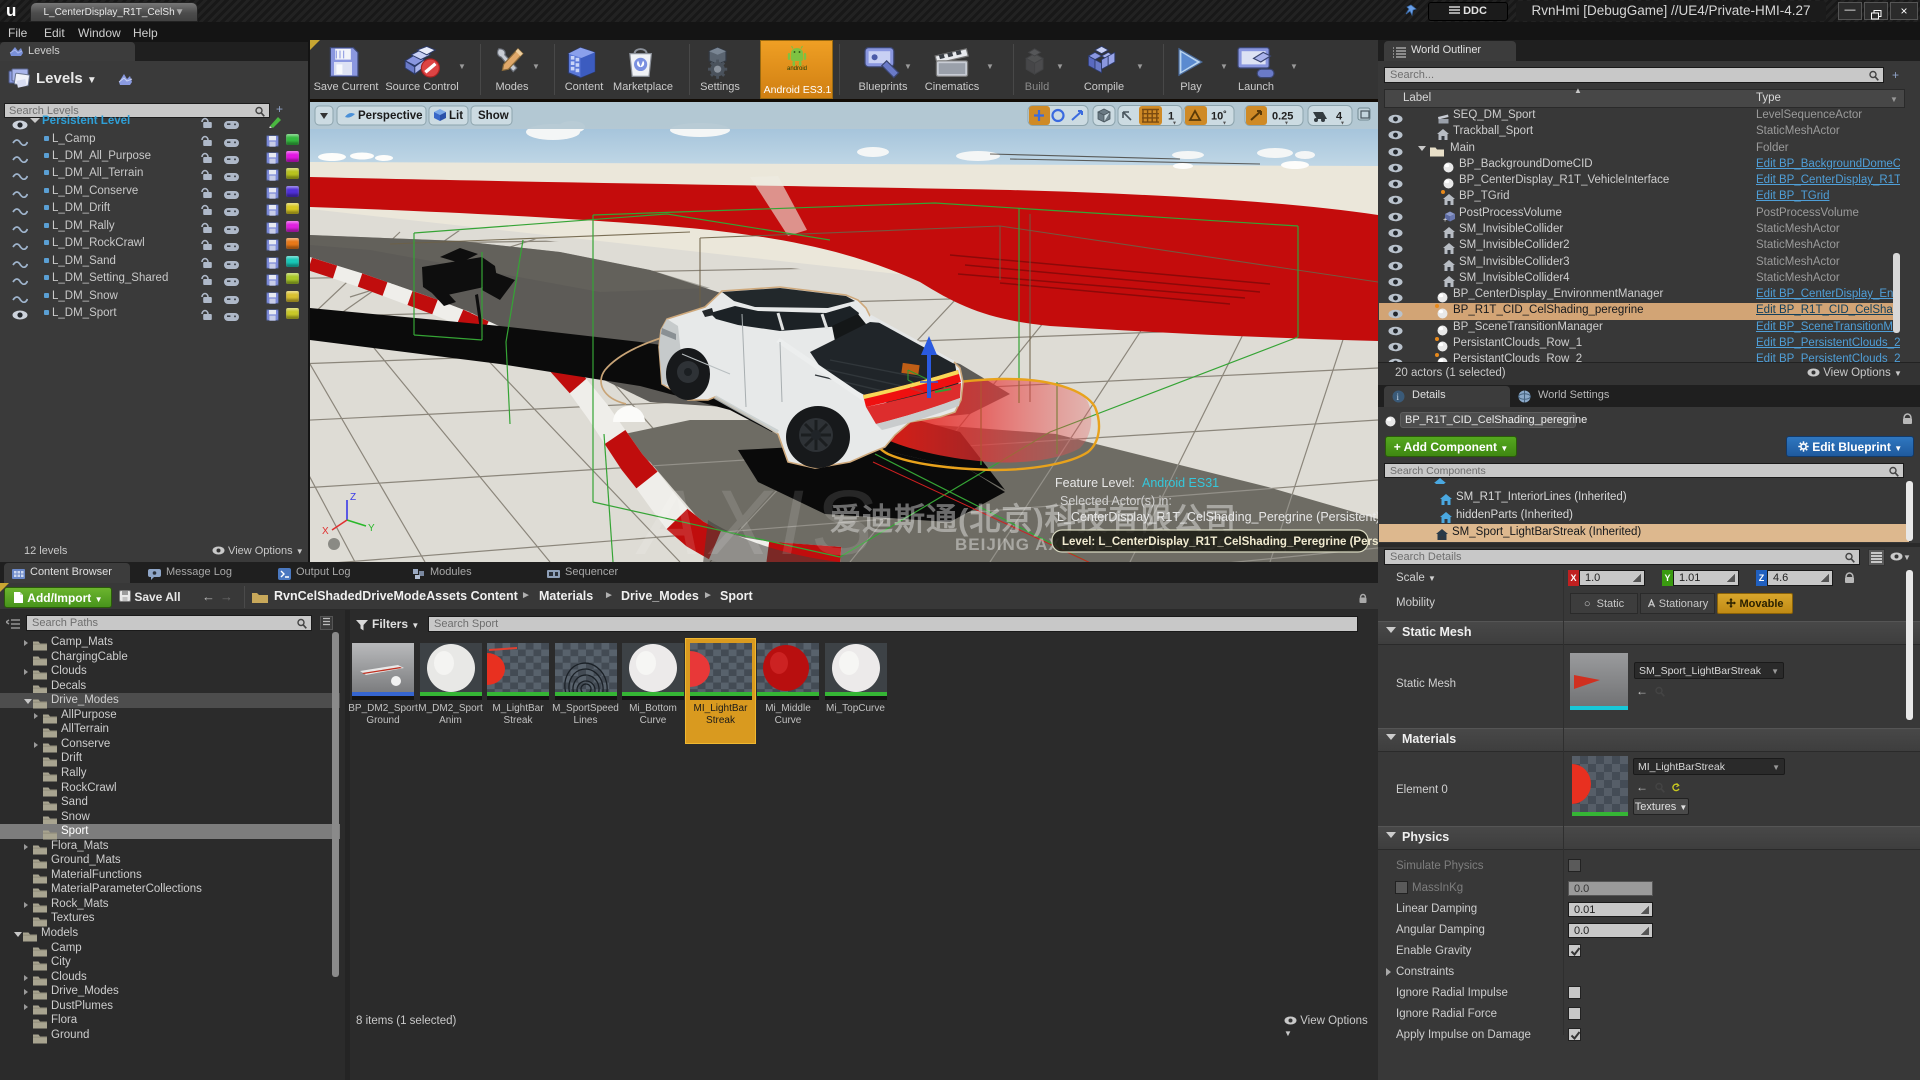 The height and width of the screenshot is (1080, 1920). What do you see at coordinates (1095, 483) in the screenshot?
I see `svg-text: Feature Level:` at bounding box center [1095, 483].